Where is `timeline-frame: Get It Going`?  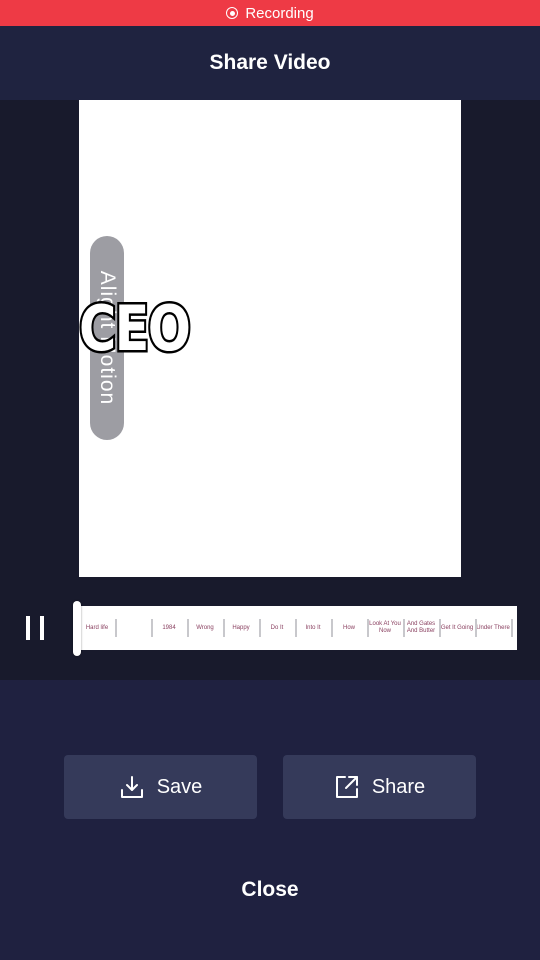
timeline-frame: Get It Going is located at coordinates (457, 628).